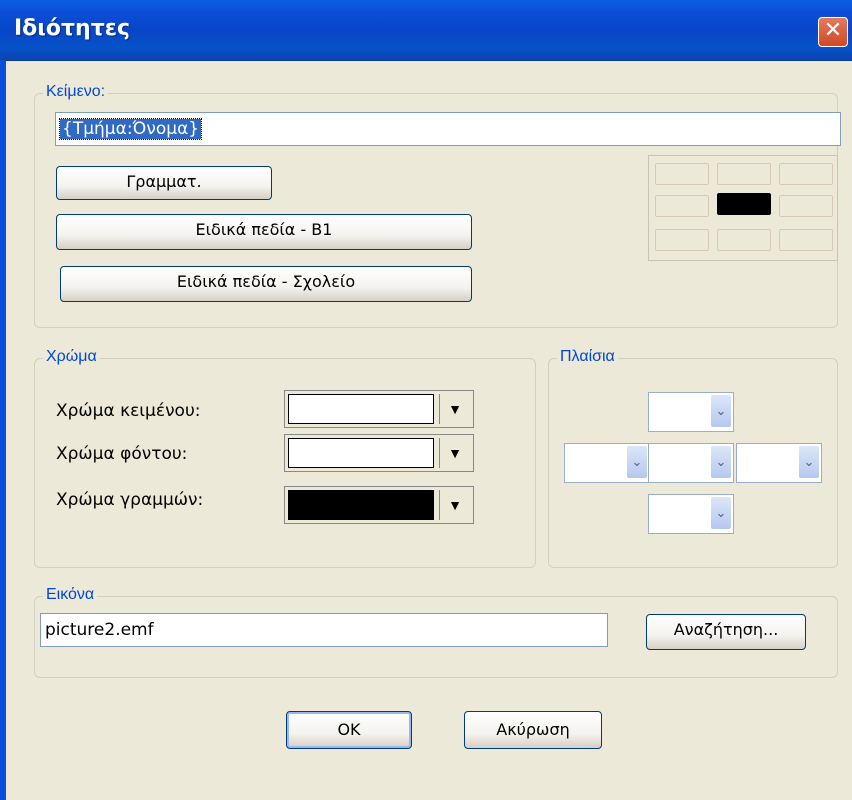 This screenshot has height=800, width=852. What do you see at coordinates (128, 411) in the screenshot?
I see `text-color-label: Χρώμα κειμένου:` at bounding box center [128, 411].